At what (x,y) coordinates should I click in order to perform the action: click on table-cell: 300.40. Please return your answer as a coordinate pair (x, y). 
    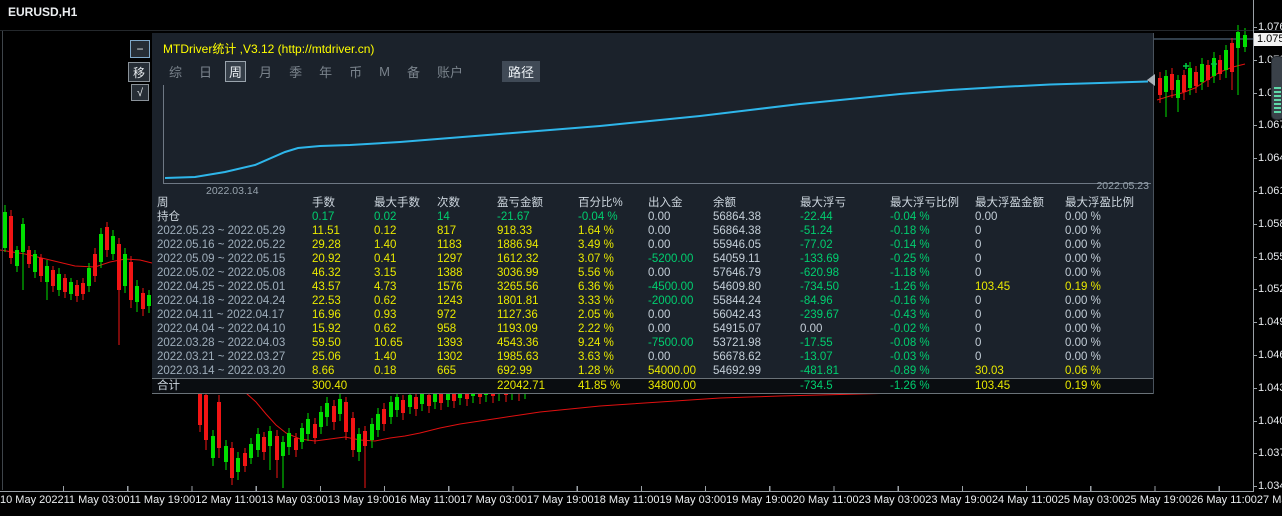
    Looking at the image, I should click on (330, 386).